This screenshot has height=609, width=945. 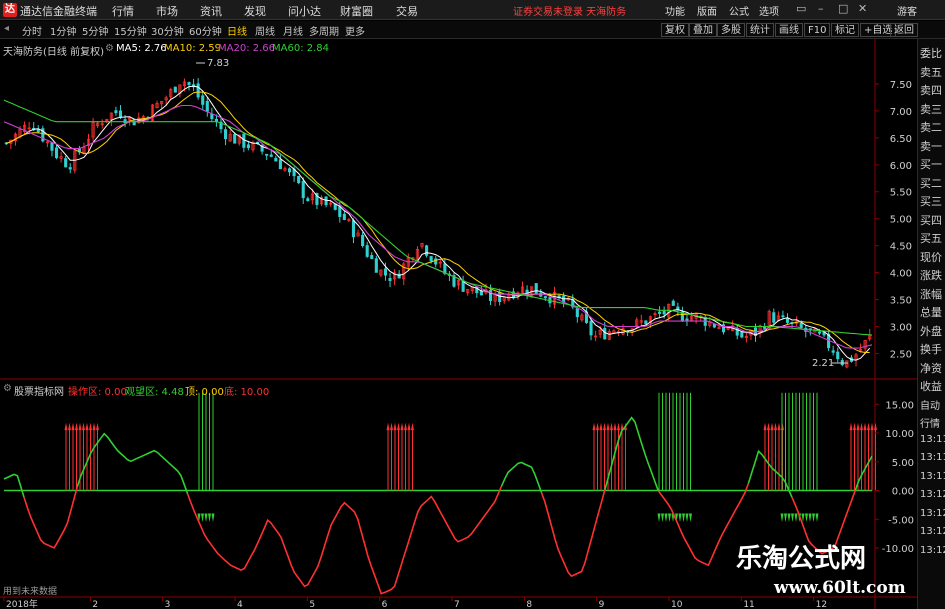 I want to click on tool-function: 功能, so click(x=675, y=10).